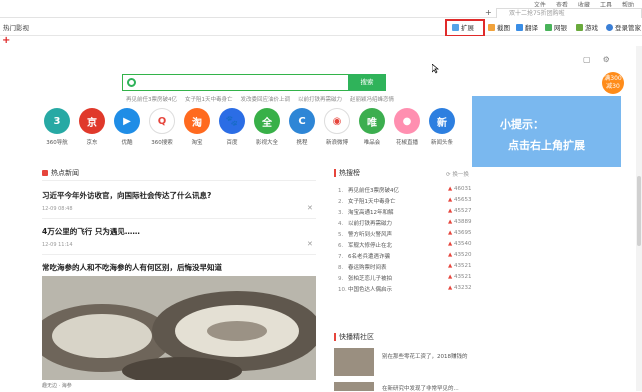 Image resolution: width=642 pixels, height=392 pixels. Describe the element at coordinates (356, 337) in the screenshot. I see `community-title: 快播精社区` at that location.